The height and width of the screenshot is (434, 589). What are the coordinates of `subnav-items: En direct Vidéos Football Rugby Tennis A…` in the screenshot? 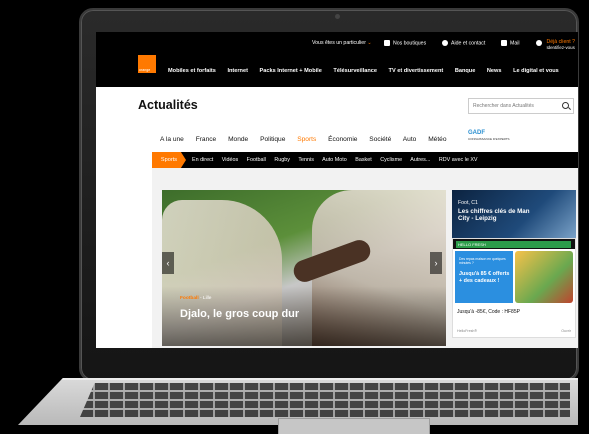 It's located at (338, 160).